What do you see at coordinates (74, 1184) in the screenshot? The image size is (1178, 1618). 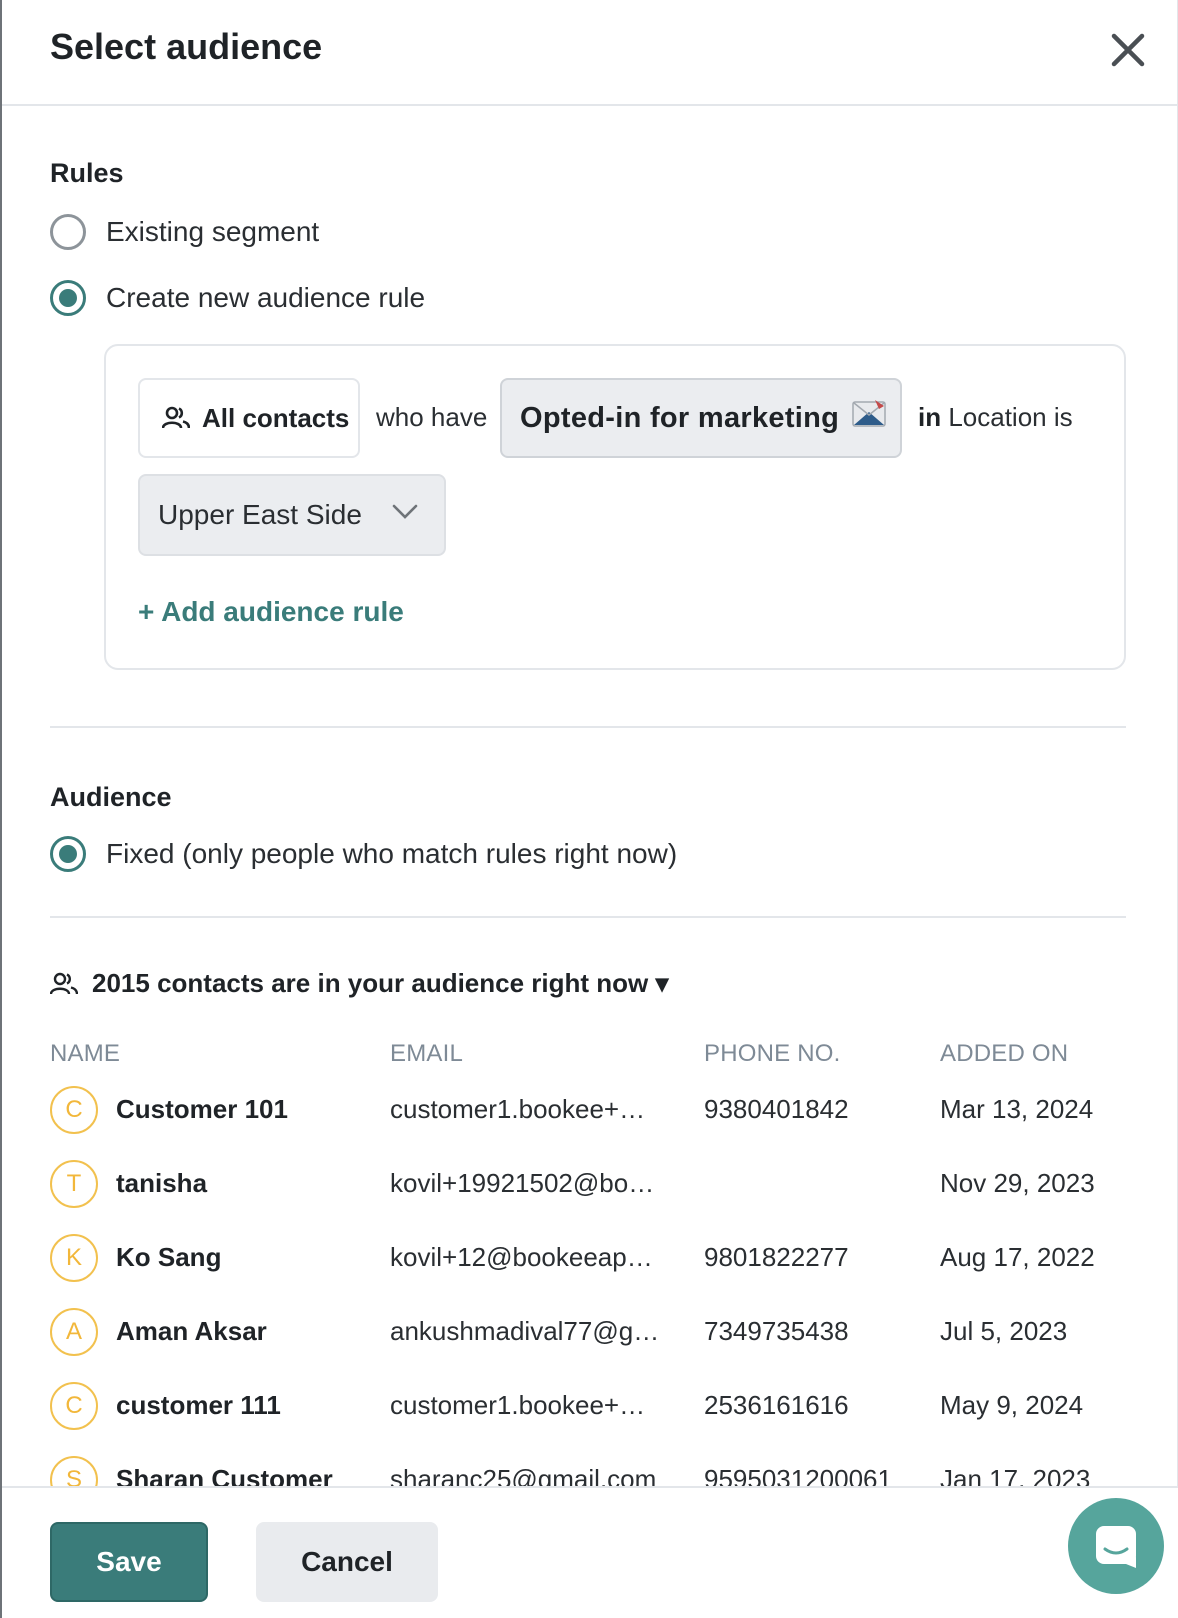 I see `avatar: T` at bounding box center [74, 1184].